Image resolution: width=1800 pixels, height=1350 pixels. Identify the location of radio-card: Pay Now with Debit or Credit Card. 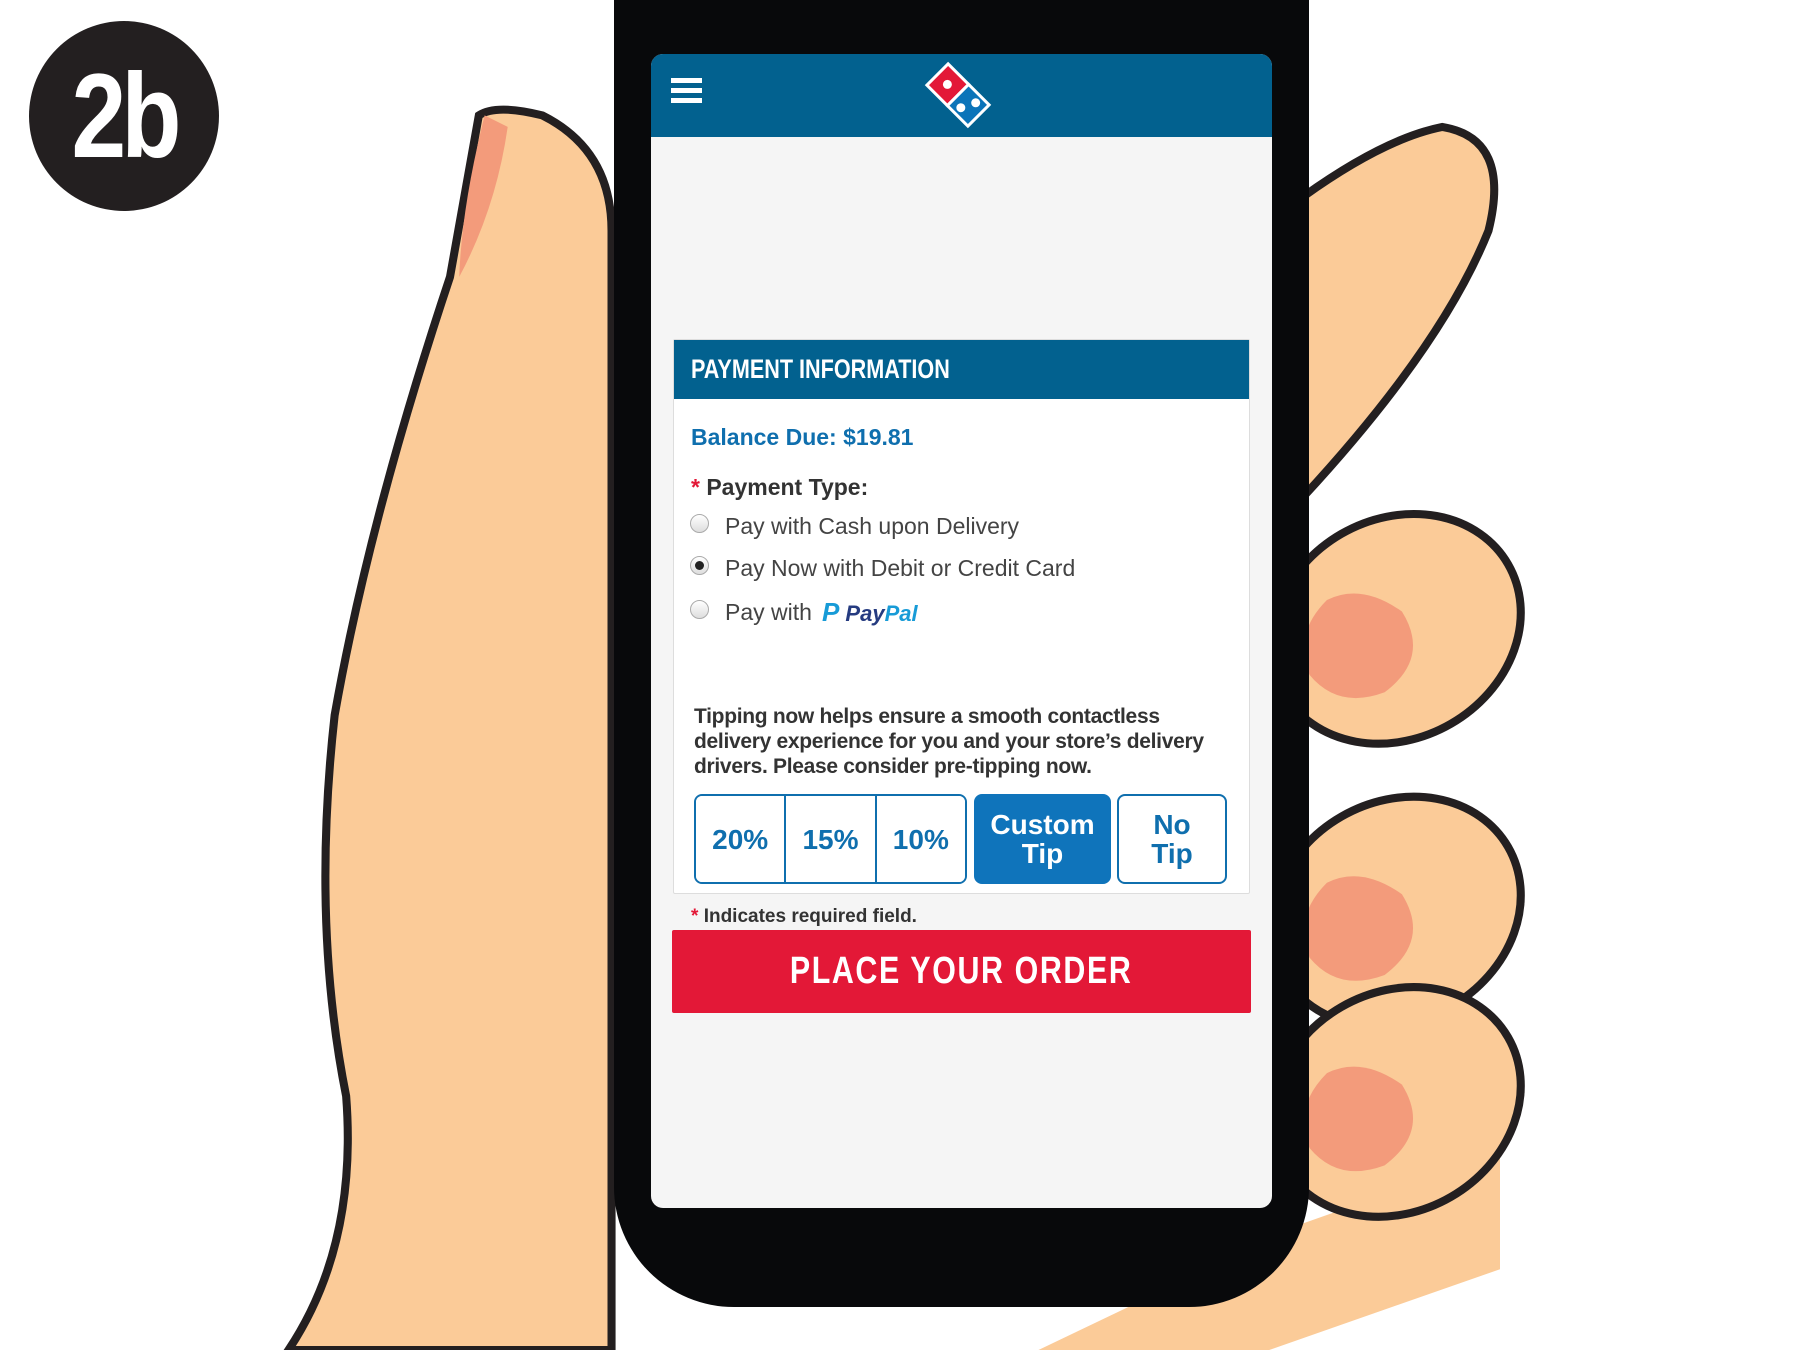
(882, 568).